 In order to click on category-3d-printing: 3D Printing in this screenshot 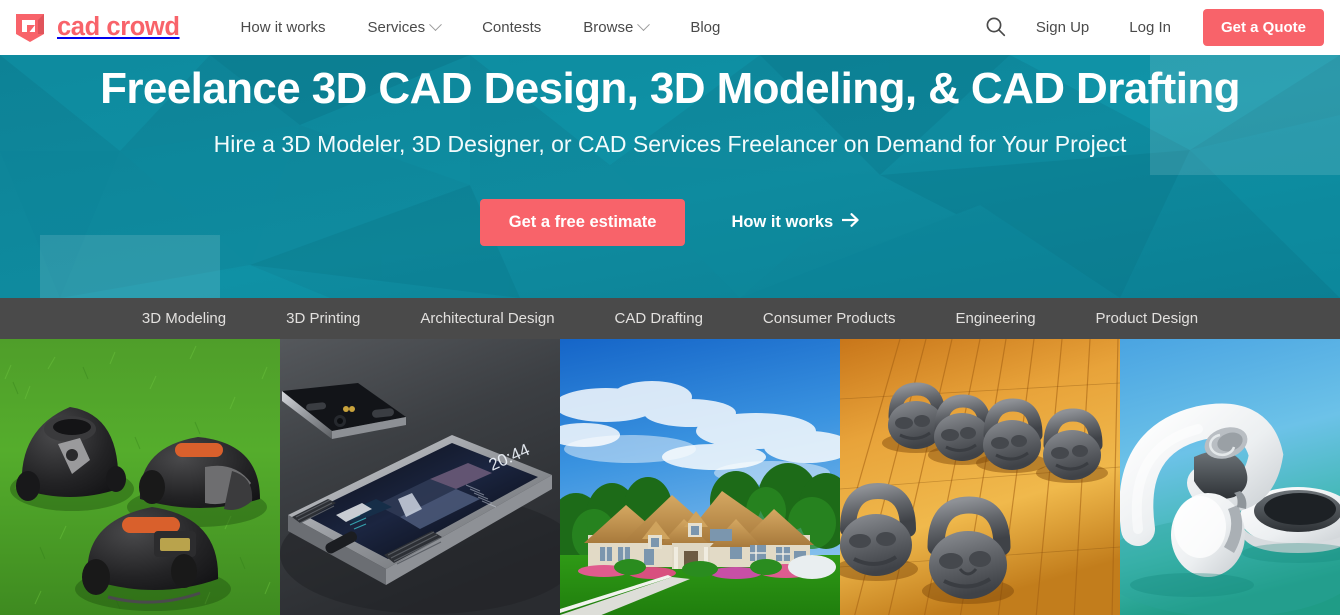, I will do `click(323, 318)`.